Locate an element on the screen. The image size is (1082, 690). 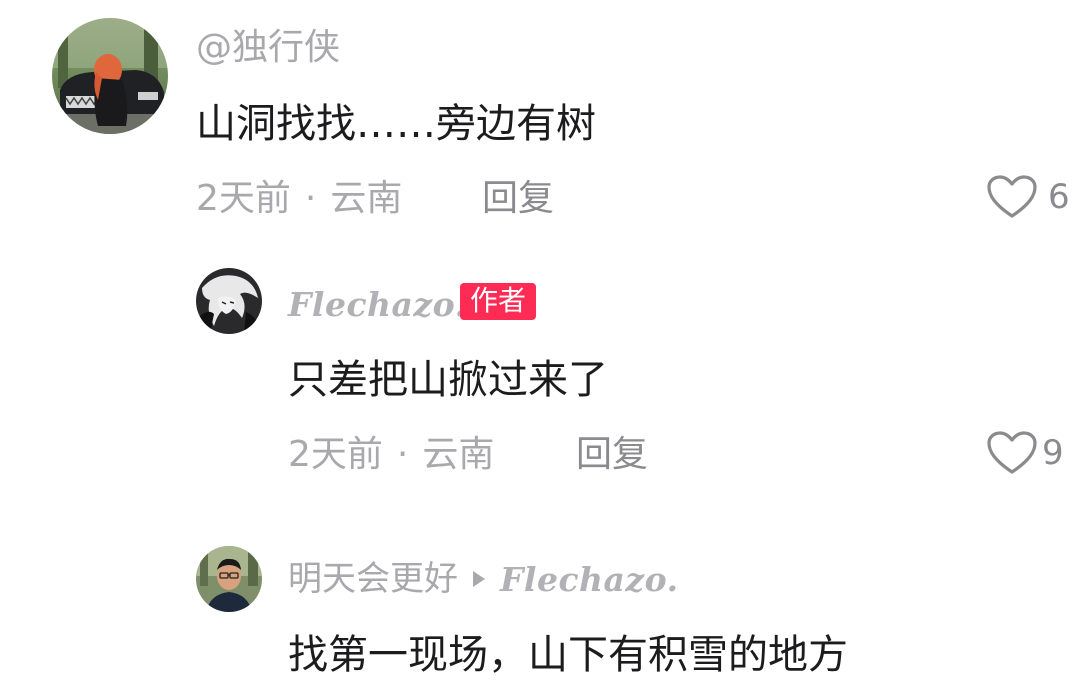
comment-username-row: 明天会更好 Flechazo. is located at coordinates (483, 579).